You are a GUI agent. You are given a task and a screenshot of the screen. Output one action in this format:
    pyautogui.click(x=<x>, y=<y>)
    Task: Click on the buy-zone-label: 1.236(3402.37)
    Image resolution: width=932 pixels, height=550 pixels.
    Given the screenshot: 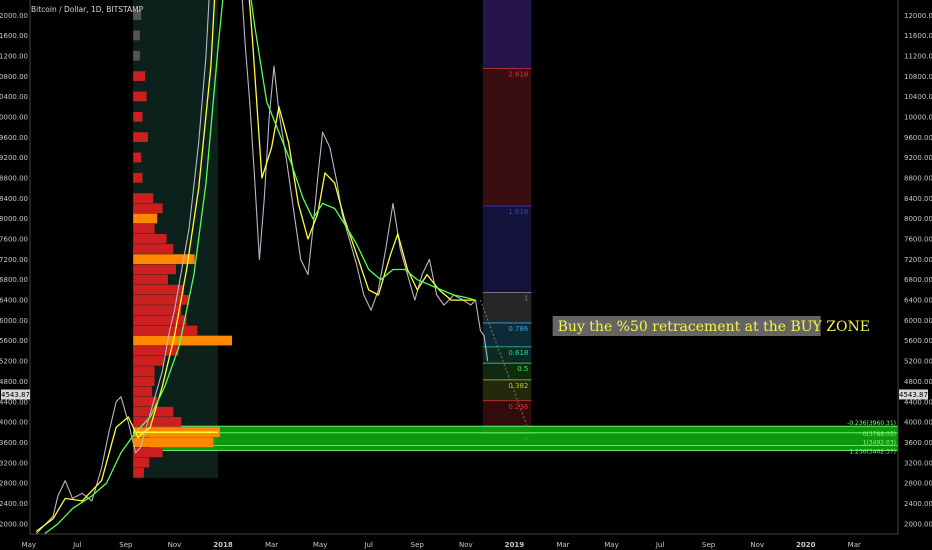 What is the action you would take?
    pyautogui.click(x=872, y=452)
    